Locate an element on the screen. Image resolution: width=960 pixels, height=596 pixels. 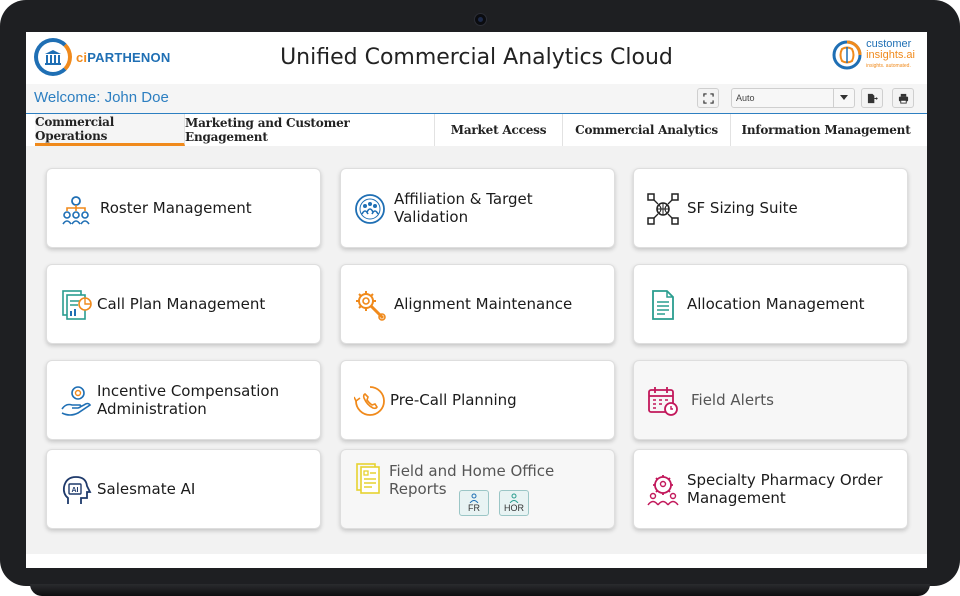
brand-customer: customer is located at coordinates (889, 43).